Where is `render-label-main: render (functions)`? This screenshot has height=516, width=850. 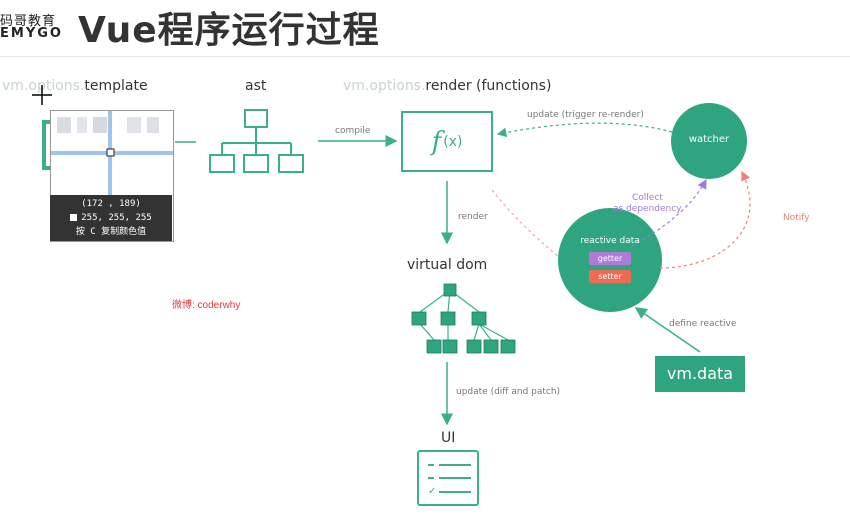
render-label-main: render (functions) is located at coordinates (488, 86).